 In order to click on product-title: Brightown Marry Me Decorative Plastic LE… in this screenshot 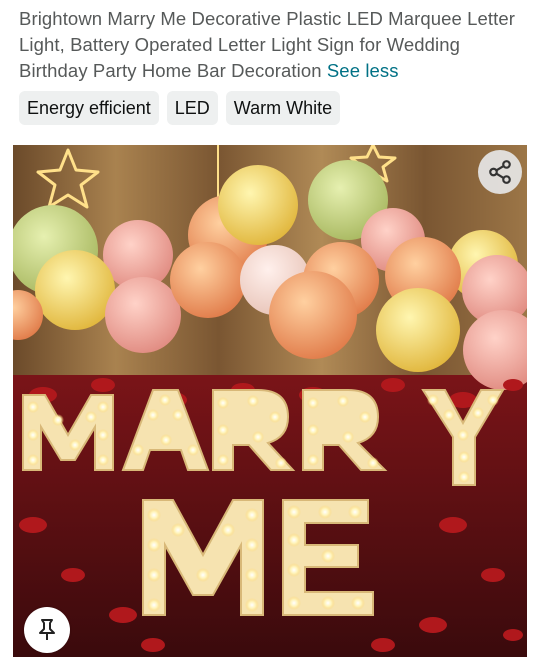, I will do `click(274, 45)`.